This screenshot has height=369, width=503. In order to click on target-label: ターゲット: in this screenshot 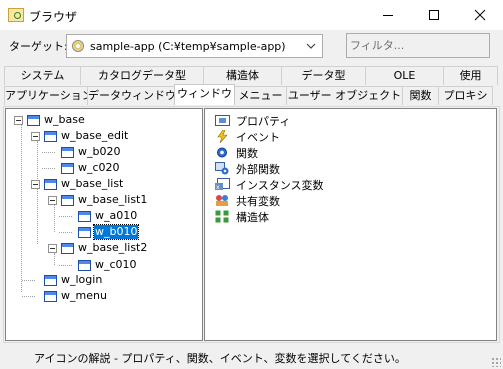, I will do `click(38, 46)`.